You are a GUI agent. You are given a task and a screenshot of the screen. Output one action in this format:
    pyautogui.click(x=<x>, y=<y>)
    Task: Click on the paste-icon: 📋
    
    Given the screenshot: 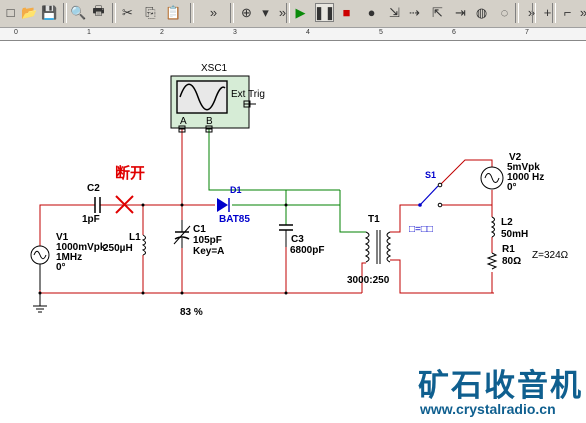 What is the action you would take?
    pyautogui.click(x=173, y=12)
    